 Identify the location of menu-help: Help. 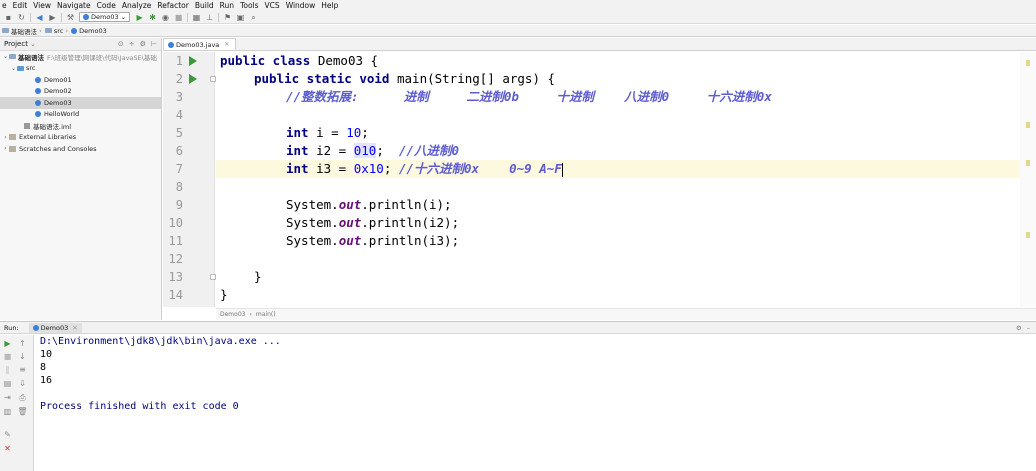
(329, 5).